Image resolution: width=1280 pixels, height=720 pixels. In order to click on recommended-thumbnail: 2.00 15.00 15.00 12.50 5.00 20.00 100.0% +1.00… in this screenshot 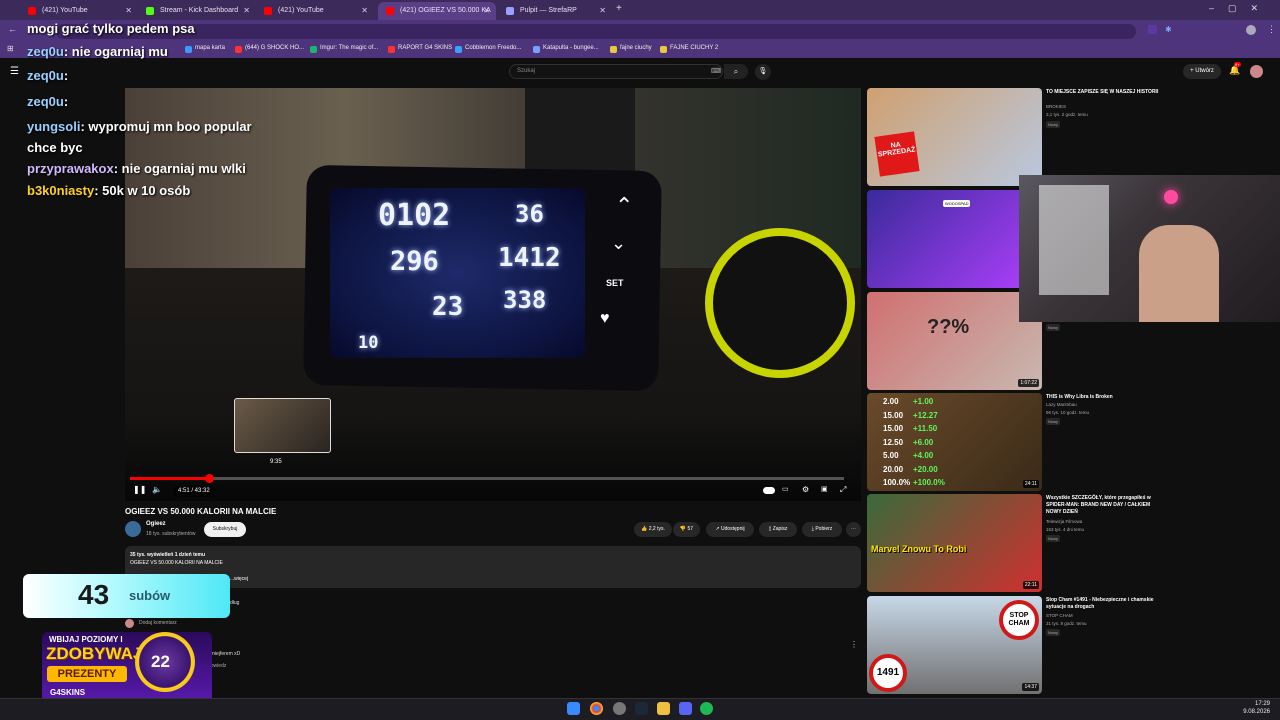, I will do `click(954, 442)`.